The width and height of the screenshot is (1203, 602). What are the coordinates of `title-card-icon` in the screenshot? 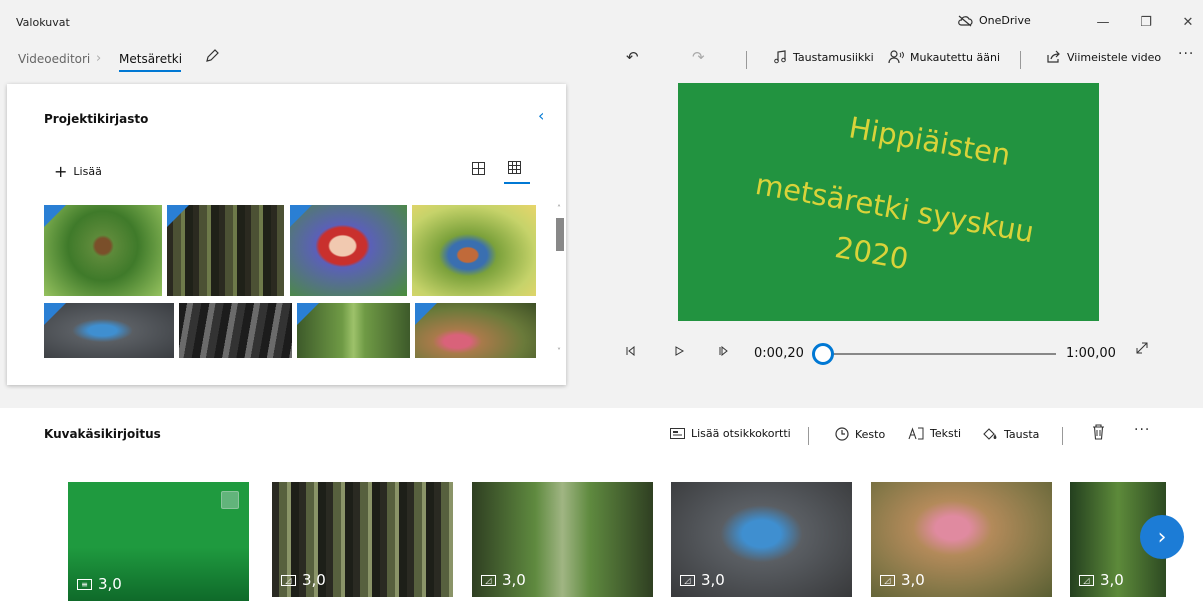 It's located at (677, 433).